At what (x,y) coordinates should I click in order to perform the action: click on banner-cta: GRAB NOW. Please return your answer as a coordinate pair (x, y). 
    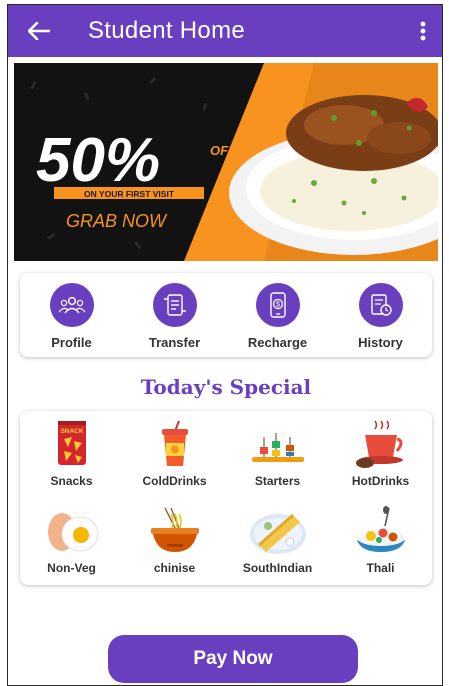
    Looking at the image, I should click on (117, 221).